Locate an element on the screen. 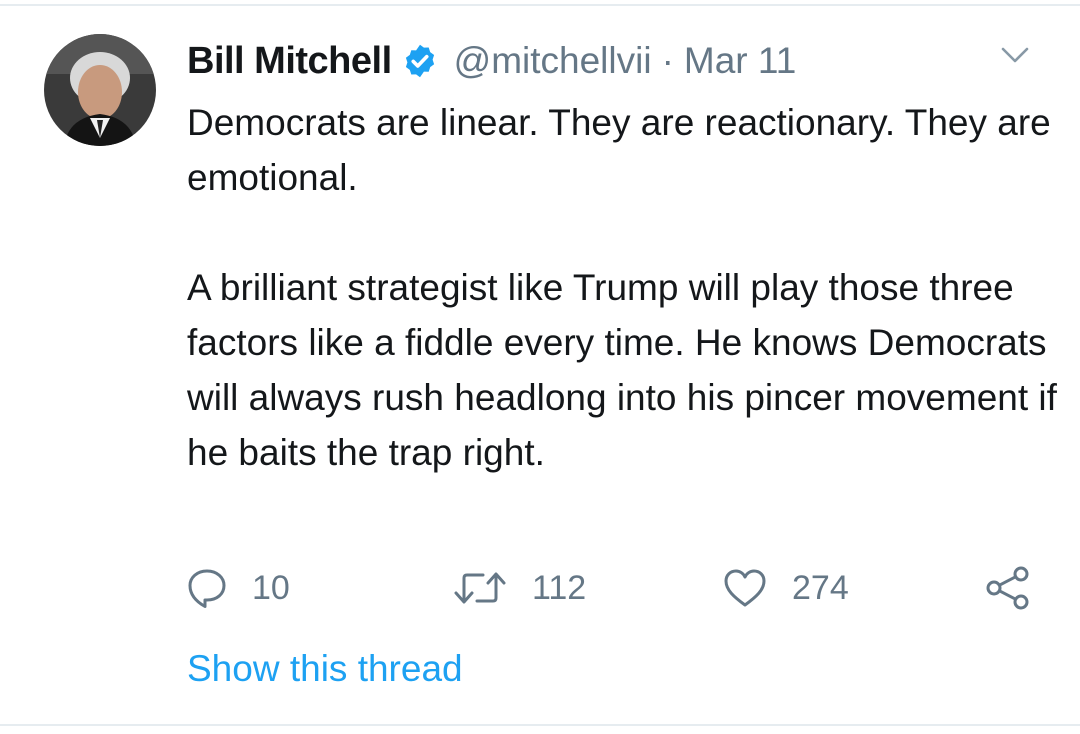 This screenshot has width=1080, height=734. reply-icon is located at coordinates (207, 588).